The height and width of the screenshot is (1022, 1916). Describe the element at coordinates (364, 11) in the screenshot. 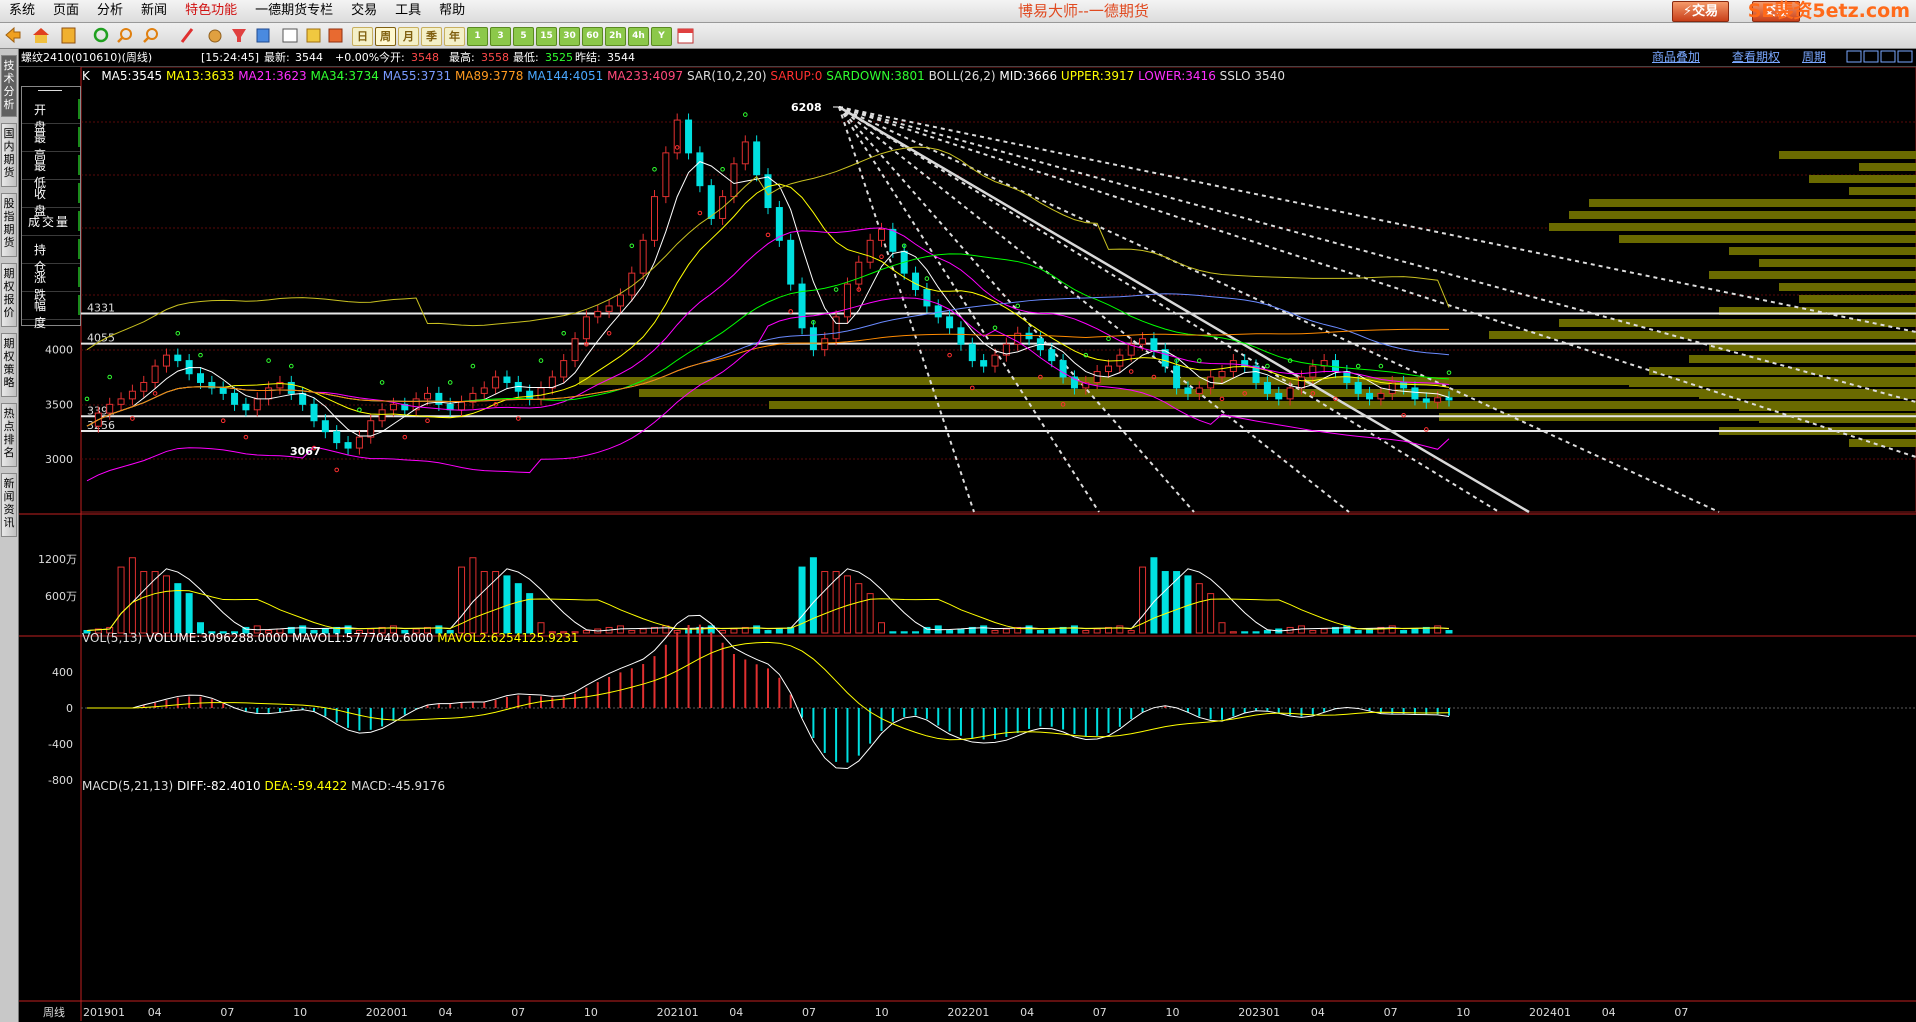

I see `menu-trade: 交易` at that location.